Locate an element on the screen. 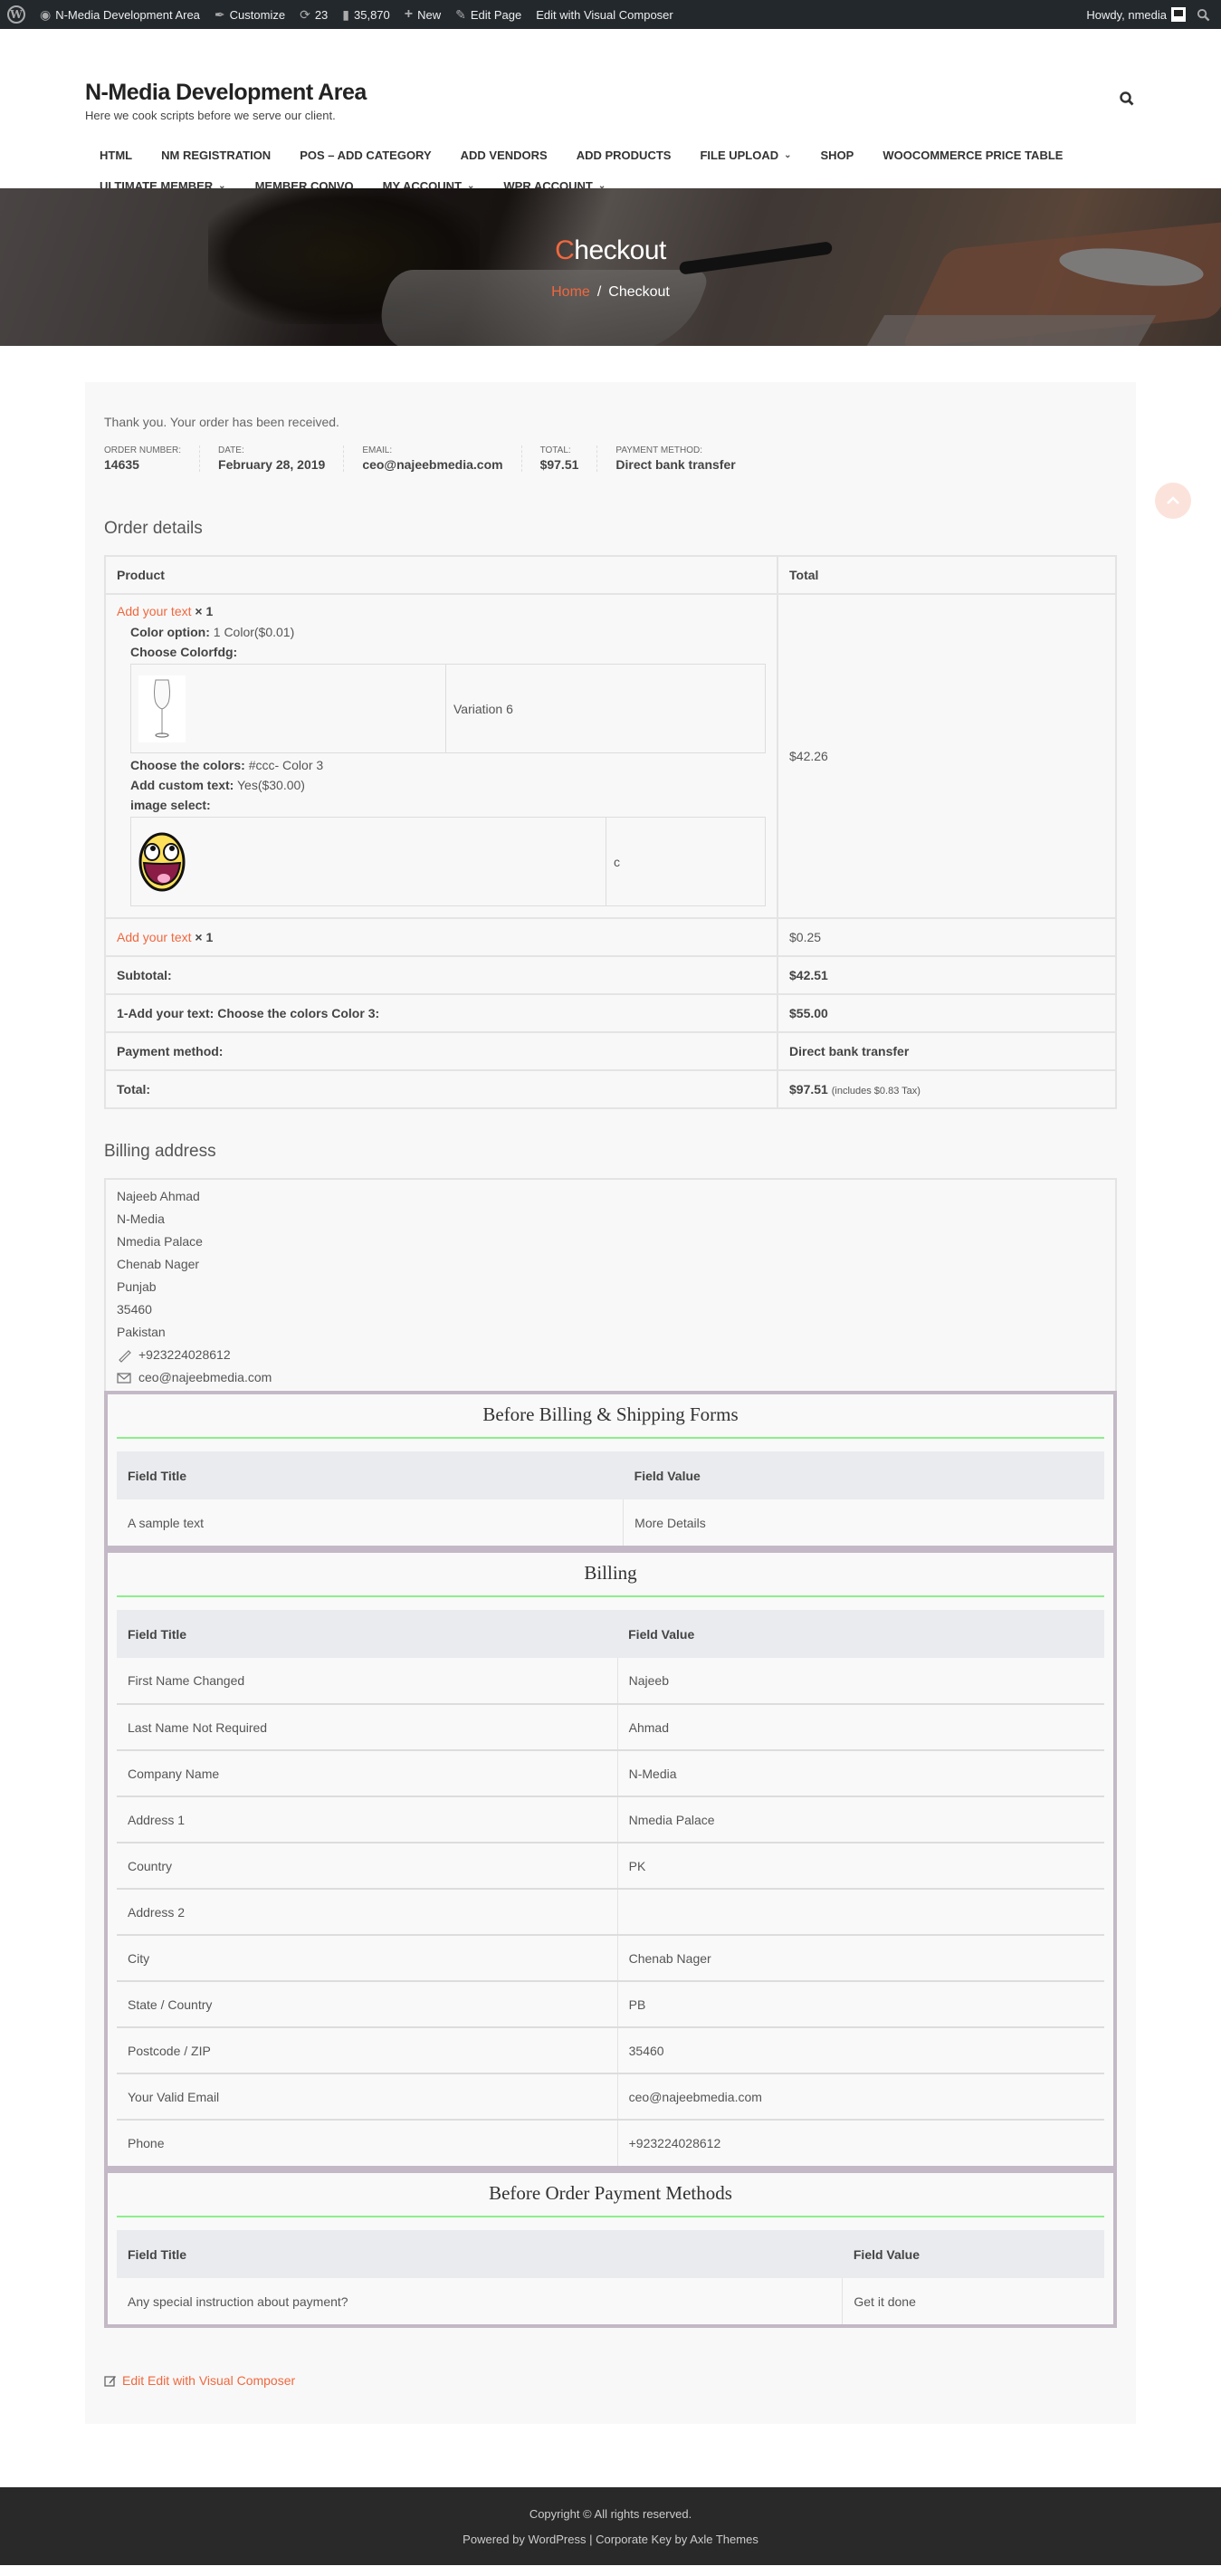 The width and height of the screenshot is (1221, 2576). site-title: N-Media Development Area is located at coordinates (226, 93).